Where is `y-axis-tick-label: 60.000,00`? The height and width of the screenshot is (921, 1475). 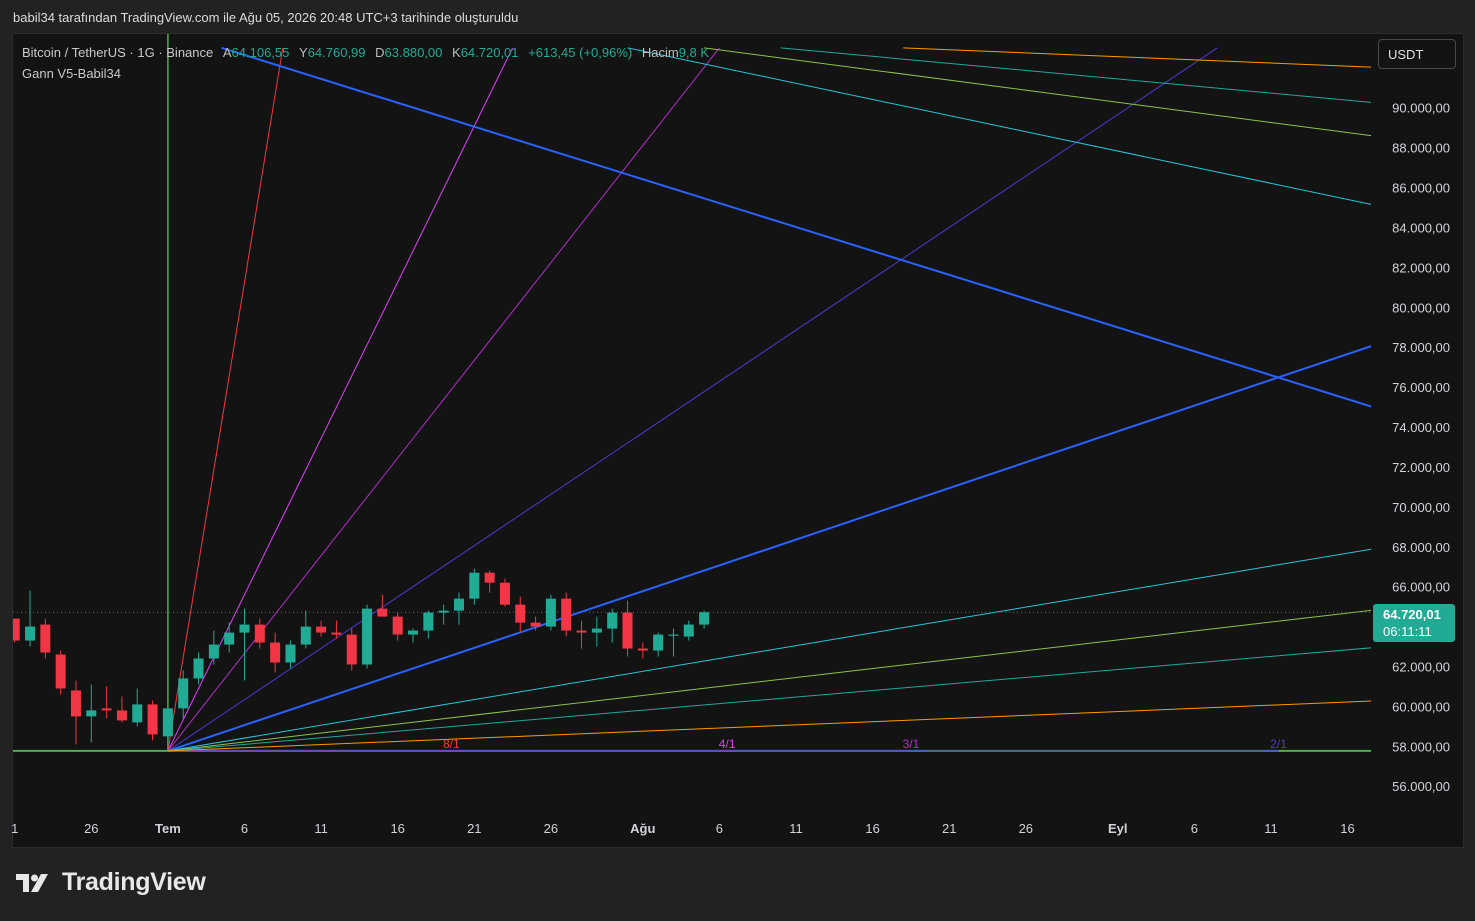 y-axis-tick-label: 60.000,00 is located at coordinates (1421, 706).